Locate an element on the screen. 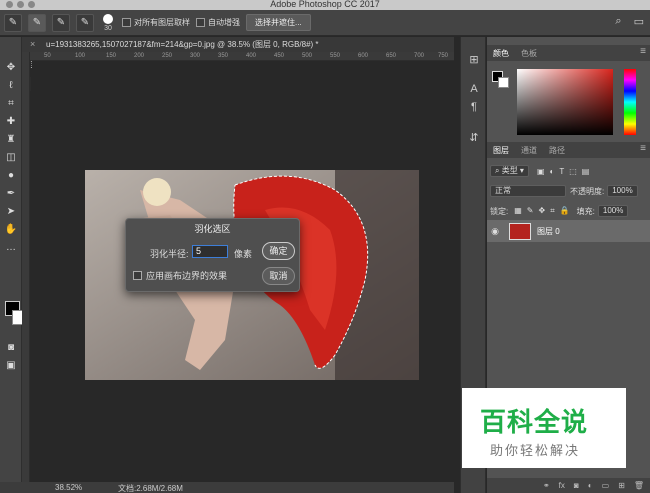  filter-kind-label: 类型 is located at coordinates (509, 170).